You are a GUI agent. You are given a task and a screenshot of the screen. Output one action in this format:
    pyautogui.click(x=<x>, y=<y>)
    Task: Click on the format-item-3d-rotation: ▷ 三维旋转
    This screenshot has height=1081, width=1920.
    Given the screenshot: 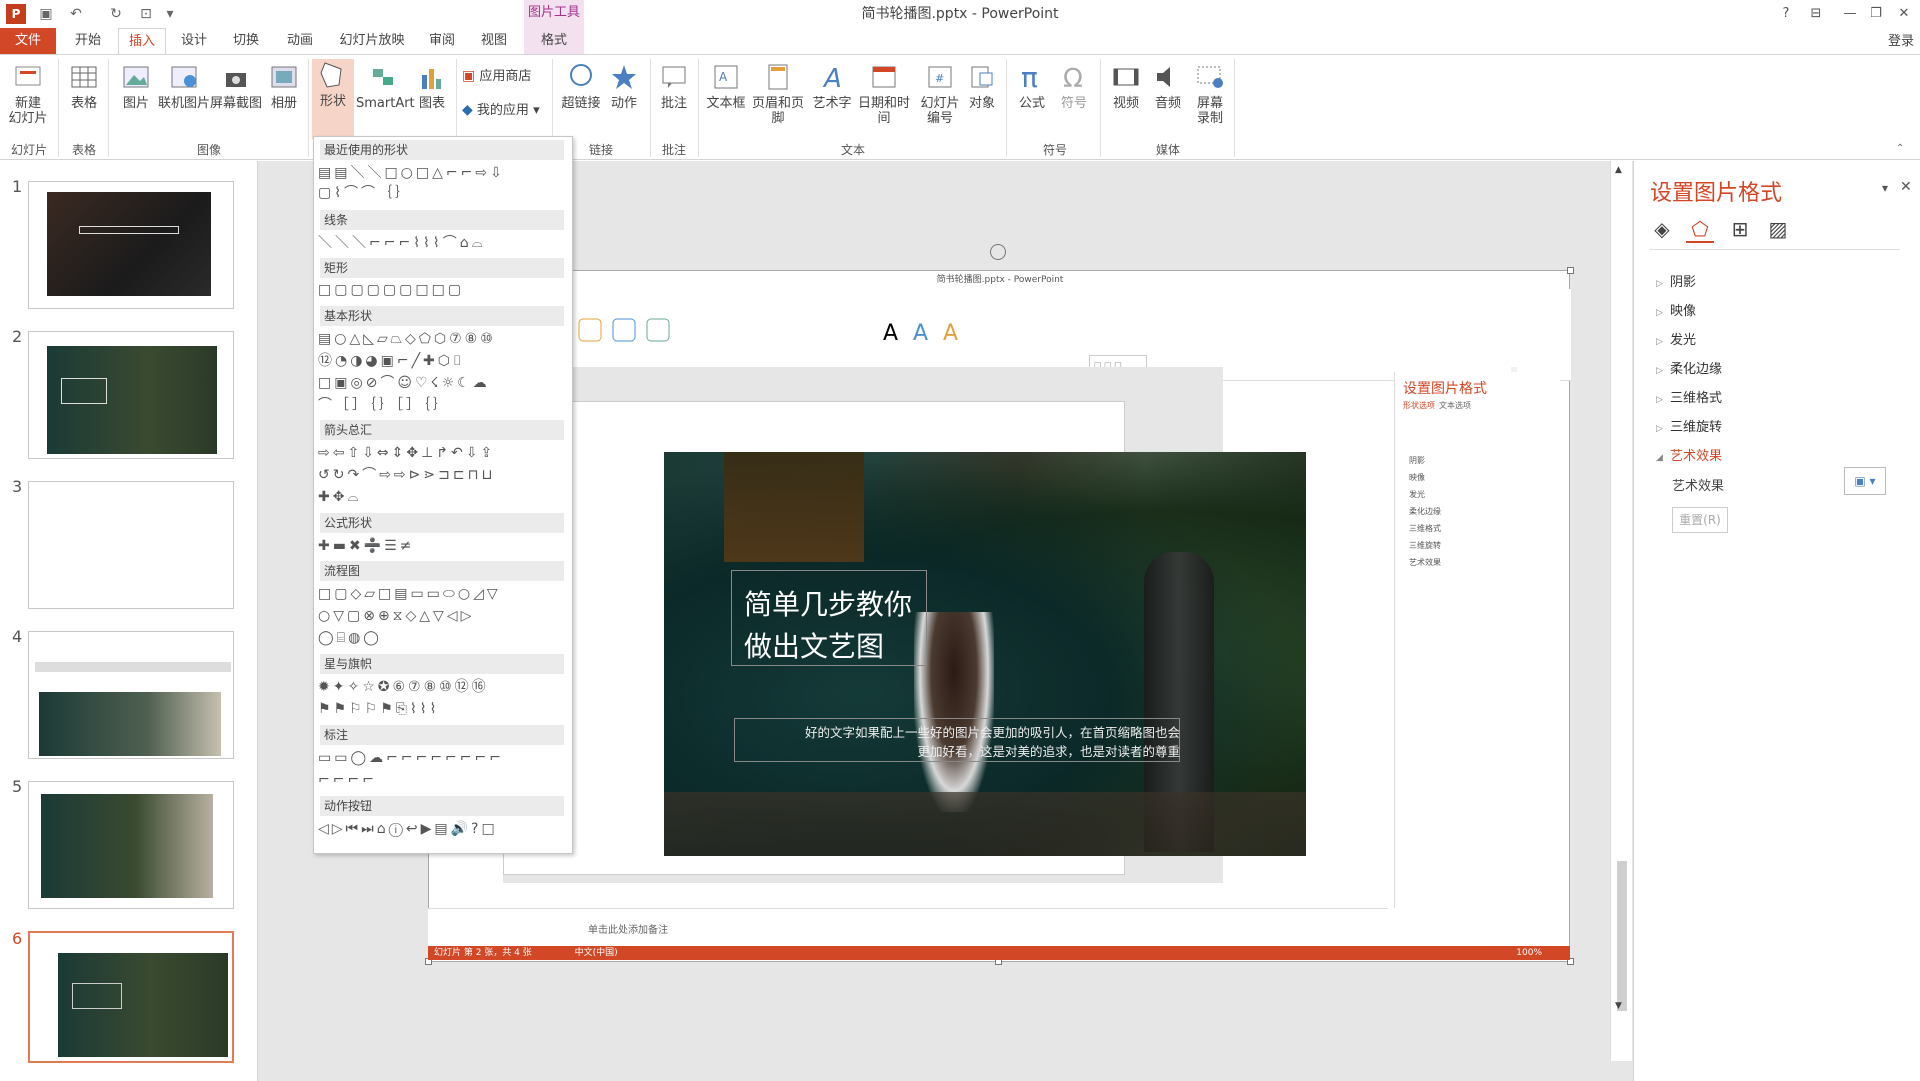 What is the action you would take?
    pyautogui.click(x=1689, y=425)
    